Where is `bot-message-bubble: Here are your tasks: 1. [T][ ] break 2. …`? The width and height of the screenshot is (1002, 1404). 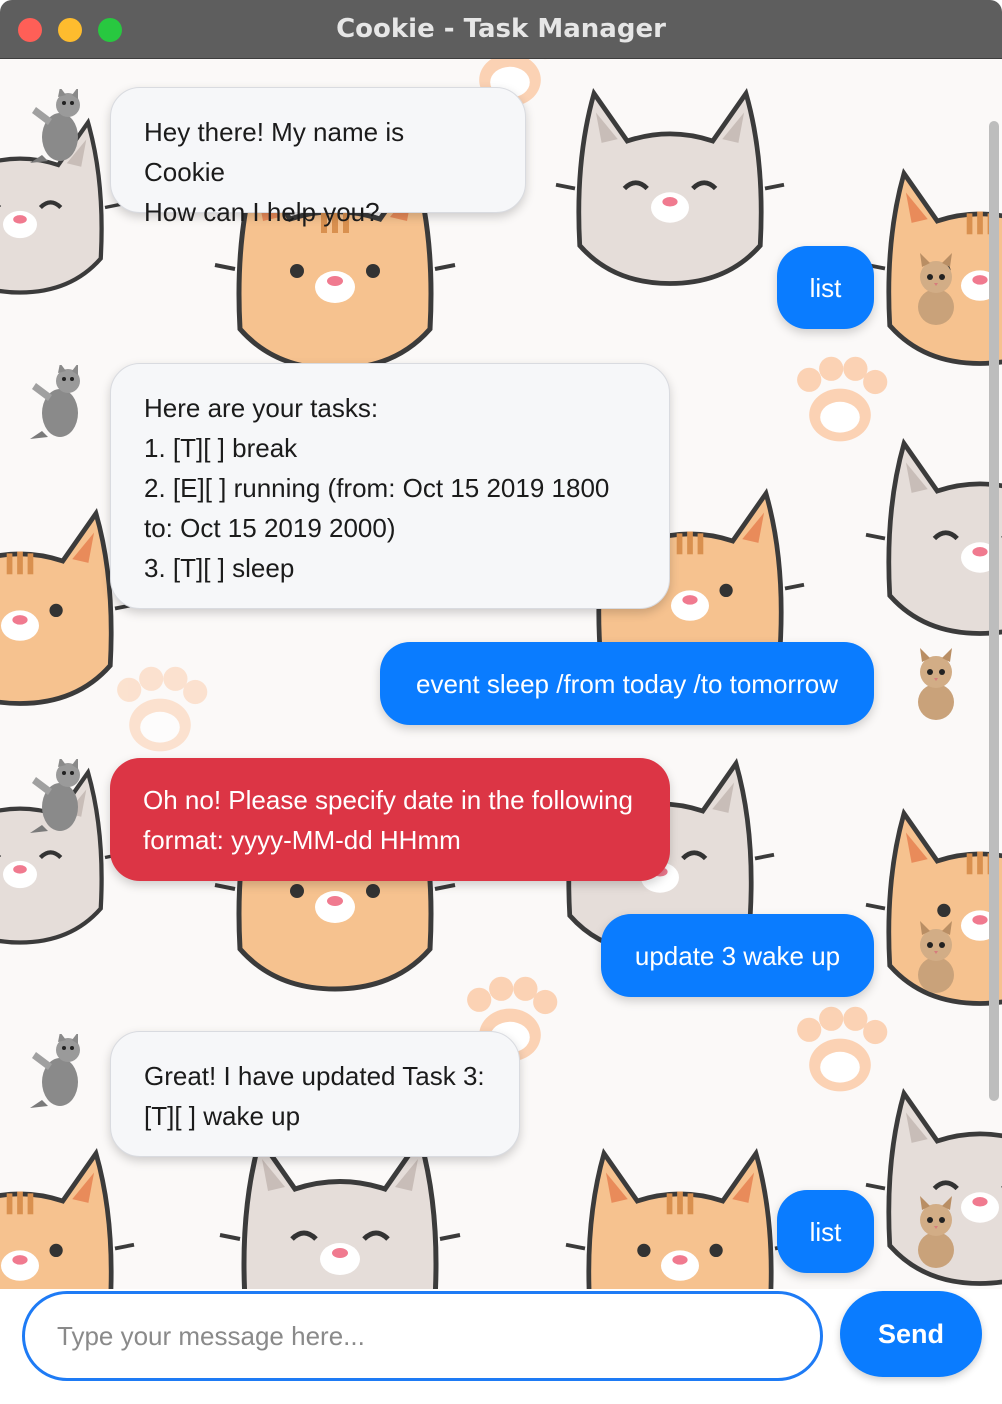 bot-message-bubble: Here are your tasks: 1. [T][ ] break 2. … is located at coordinates (390, 486).